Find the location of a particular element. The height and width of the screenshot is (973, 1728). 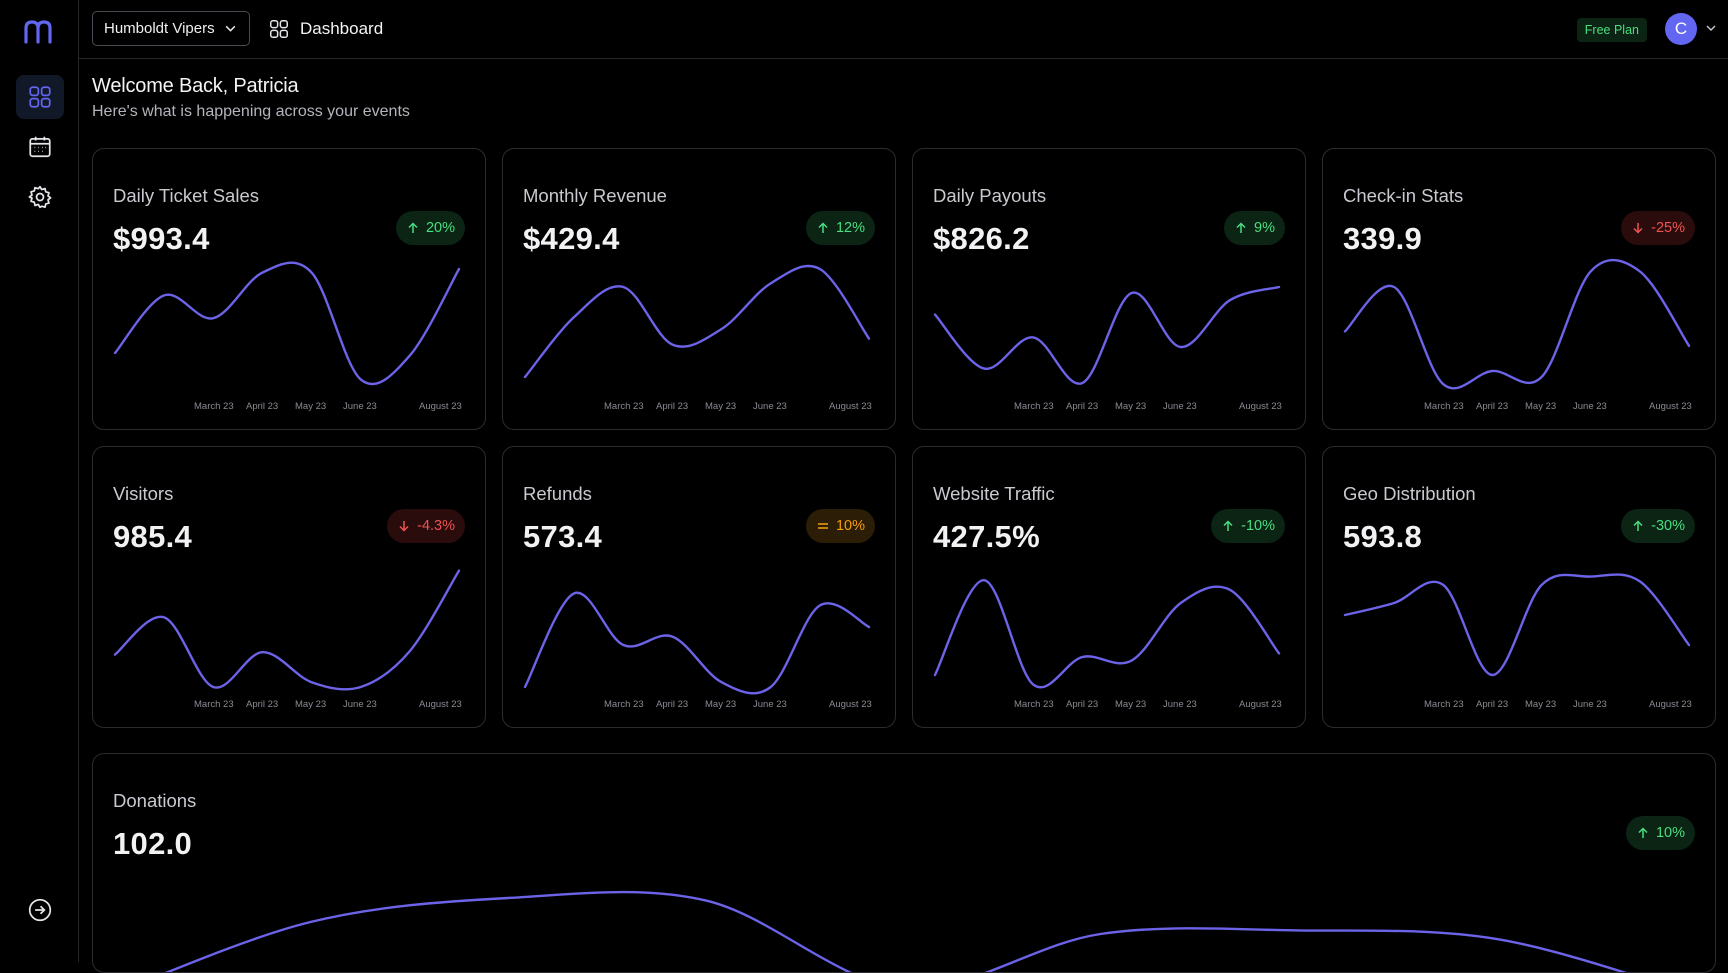

plan-badge: Free Plan is located at coordinates (1611, 30).